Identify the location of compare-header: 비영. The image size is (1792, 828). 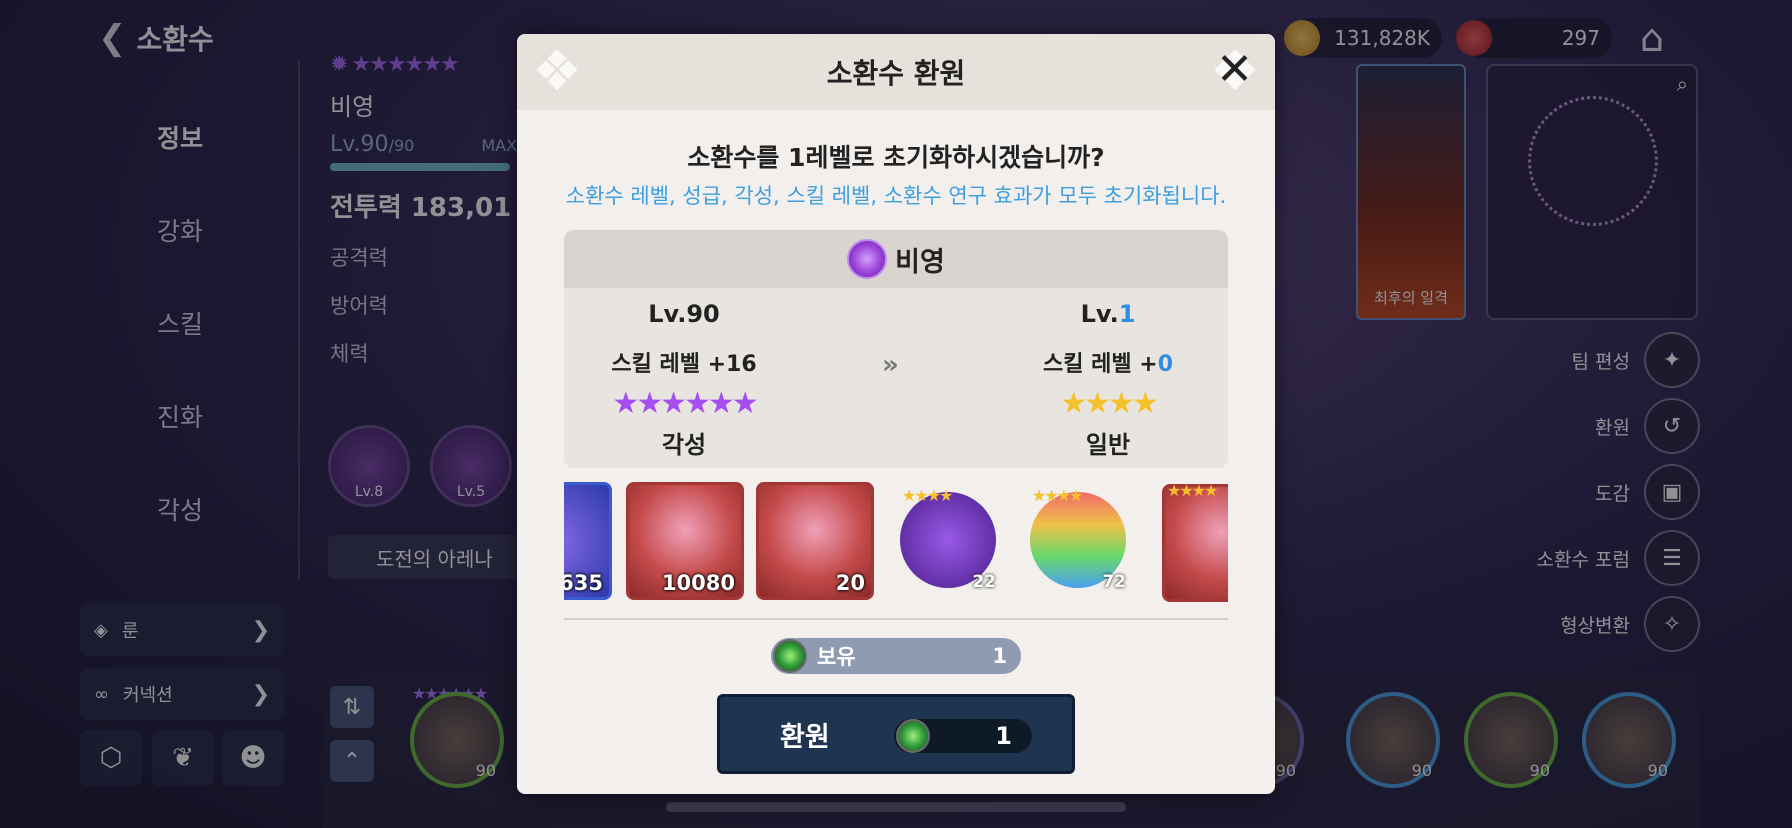
(896, 259).